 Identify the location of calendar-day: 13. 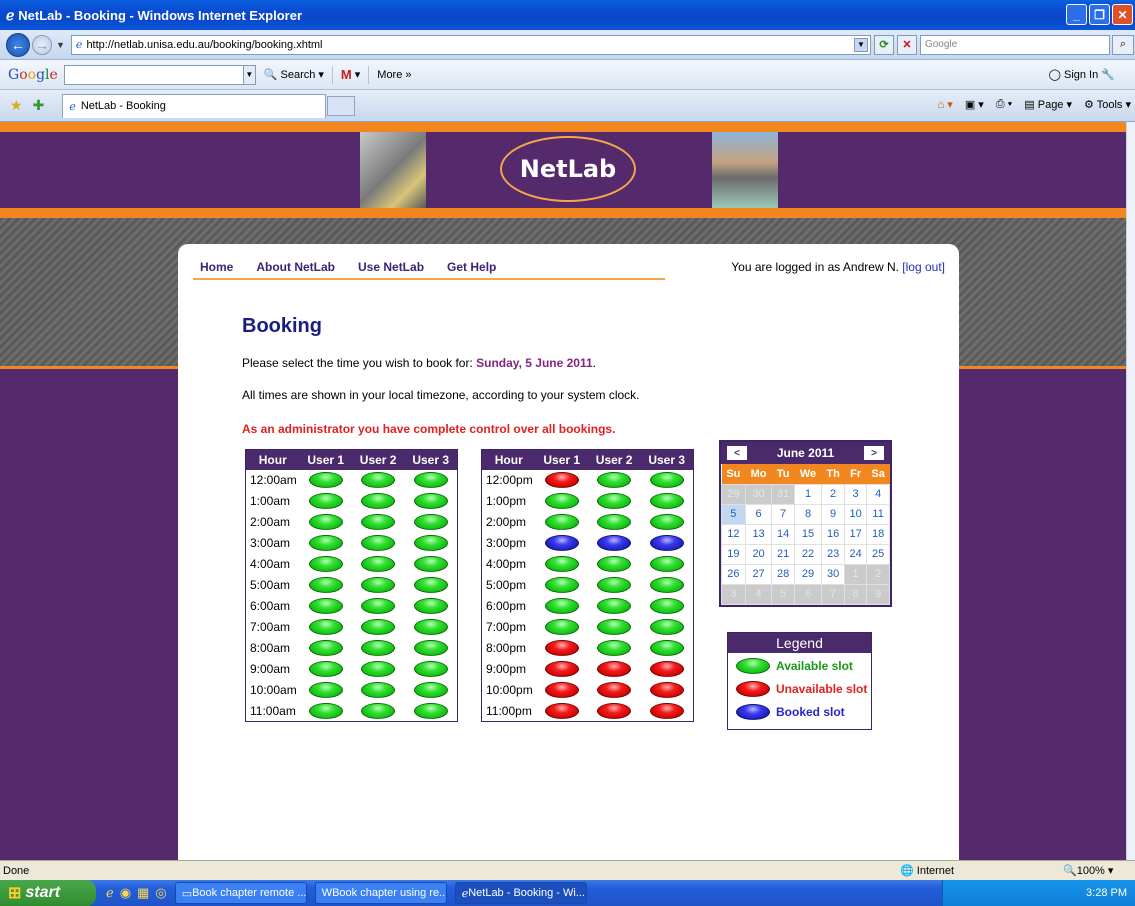
(758, 534).